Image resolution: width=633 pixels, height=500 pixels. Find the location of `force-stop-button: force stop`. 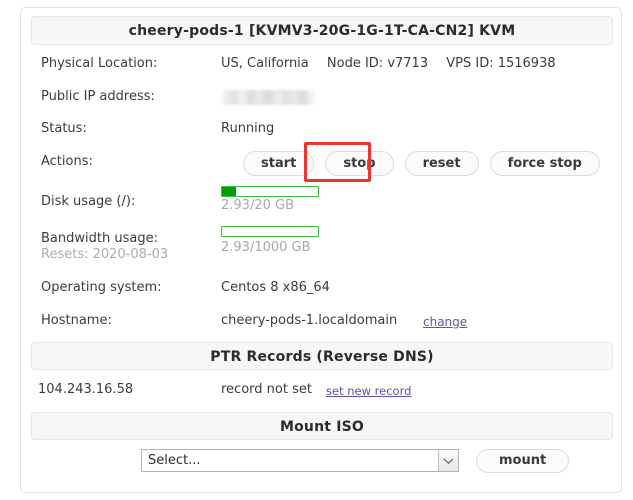

force-stop-button: force stop is located at coordinates (544, 163).